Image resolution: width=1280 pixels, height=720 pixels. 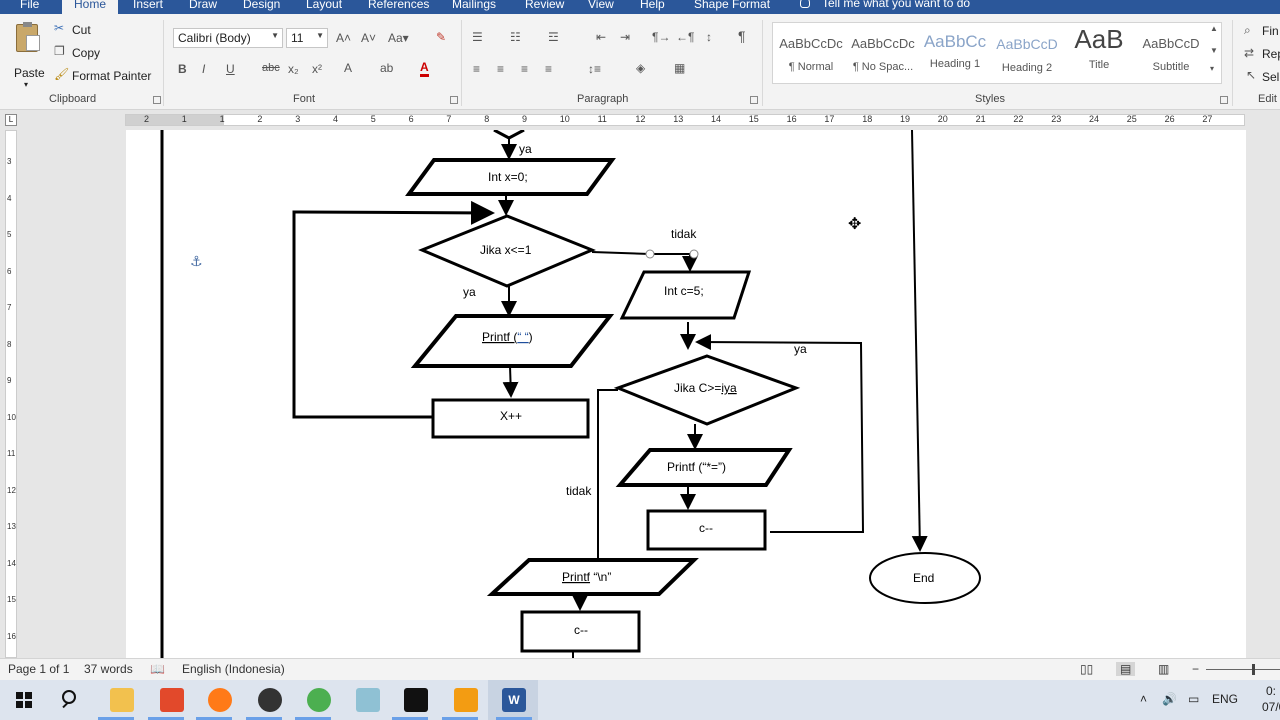 What do you see at coordinates (754, 100) in the screenshot?
I see `paragraph-launcher-icon` at bounding box center [754, 100].